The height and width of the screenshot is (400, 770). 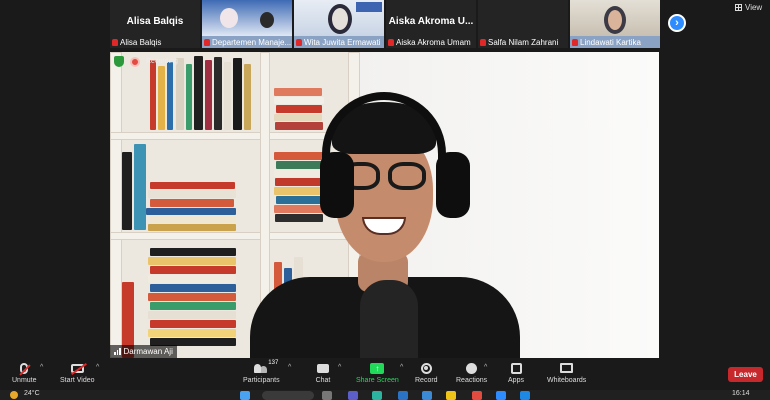 I want to click on share-screen-icon: ↑, so click(x=377, y=368).